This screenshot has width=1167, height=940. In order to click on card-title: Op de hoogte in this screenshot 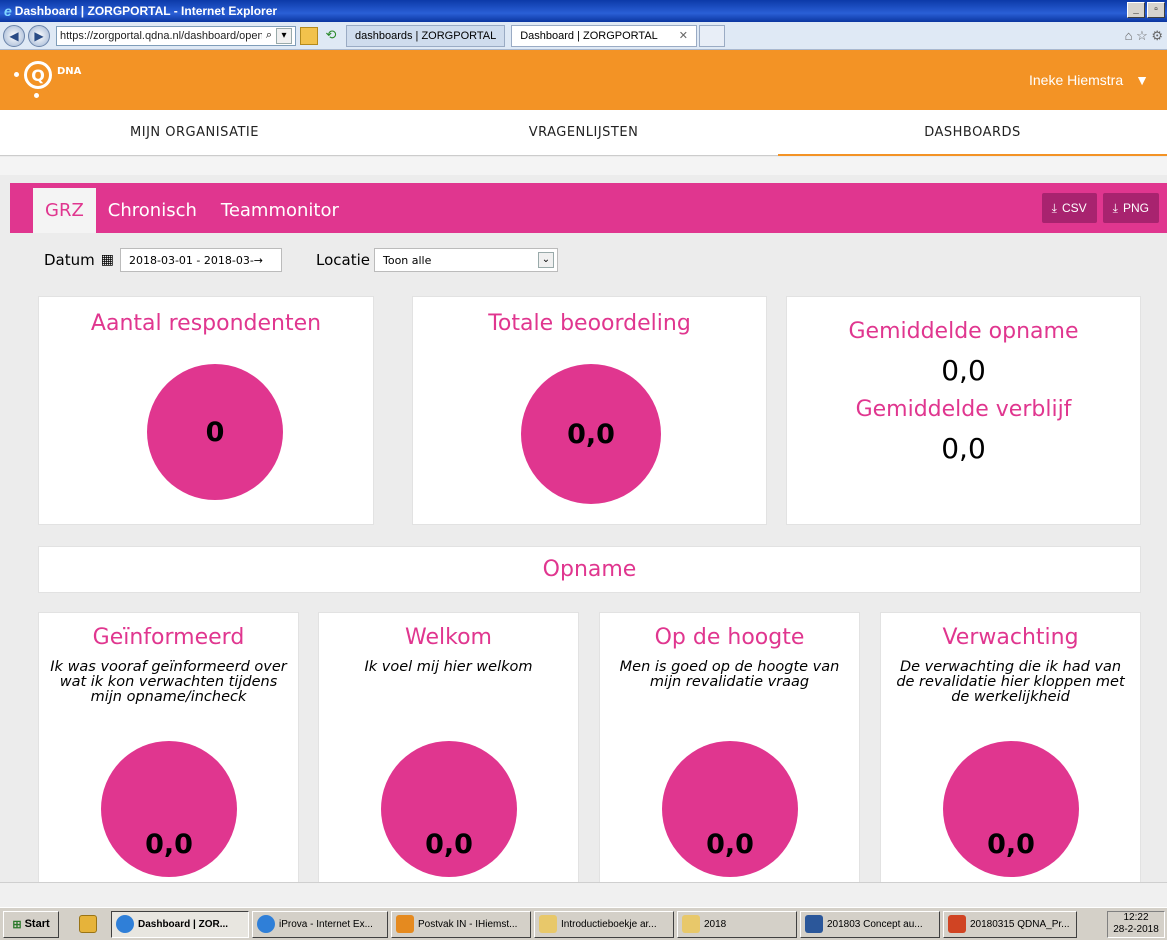, I will do `click(729, 637)`.